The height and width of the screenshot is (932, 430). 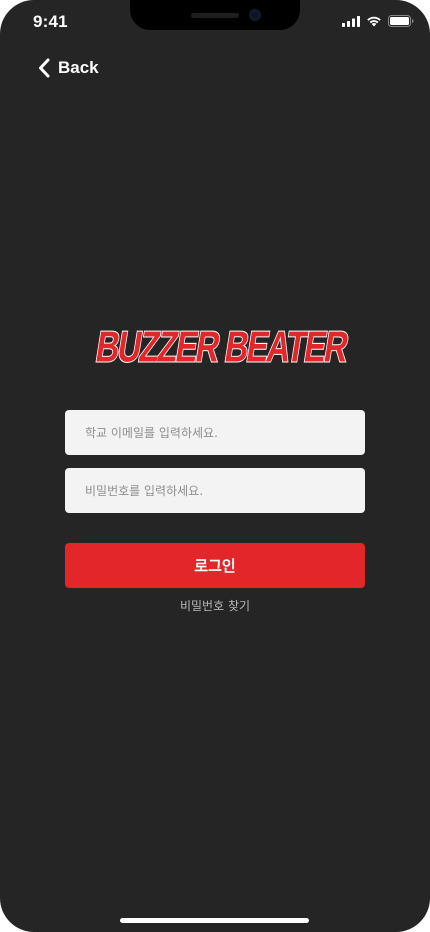 What do you see at coordinates (374, 21) in the screenshot?
I see `wifi-icon` at bounding box center [374, 21].